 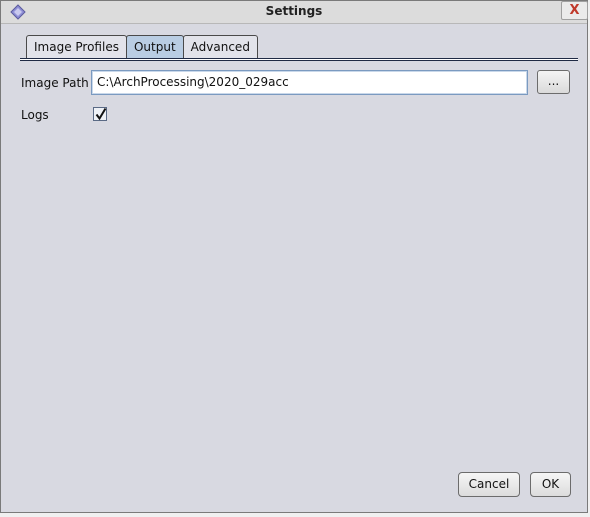 I want to click on logs-checkbox, so click(x=100, y=114).